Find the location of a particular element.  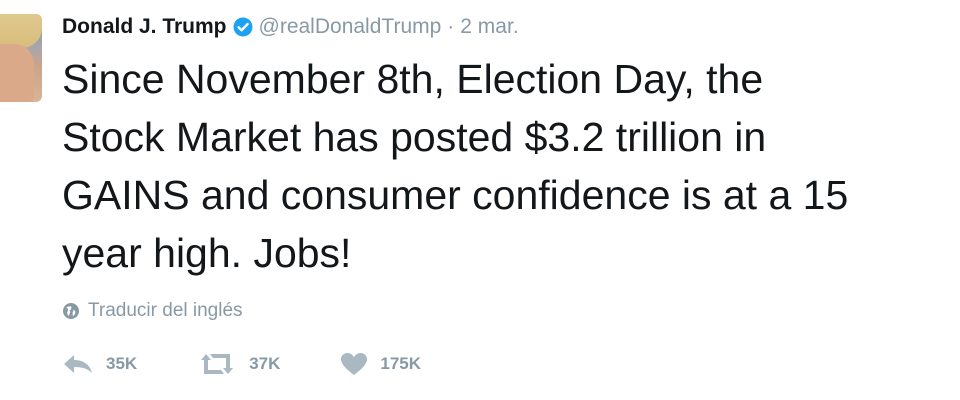

reply-button: 35K is located at coordinates (99, 364).